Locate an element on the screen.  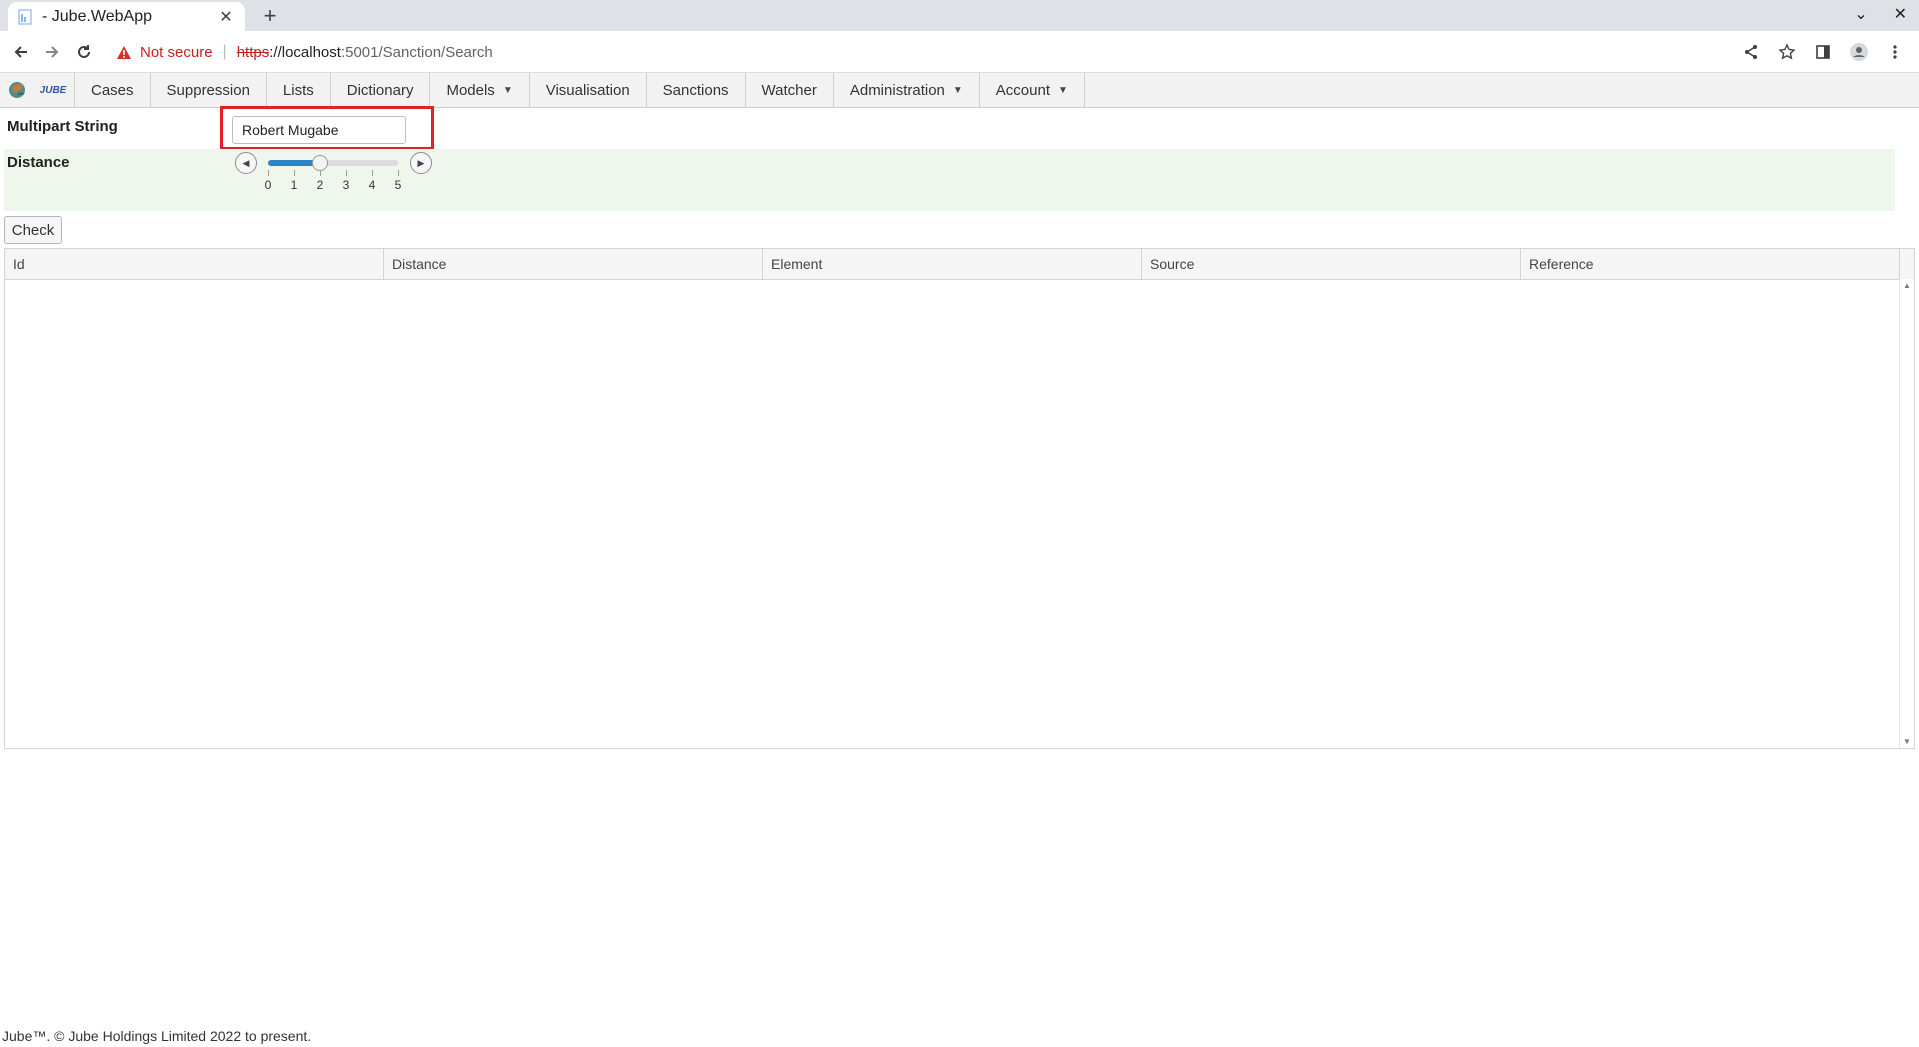
nav-label: Dictionary is located at coordinates (380, 90).